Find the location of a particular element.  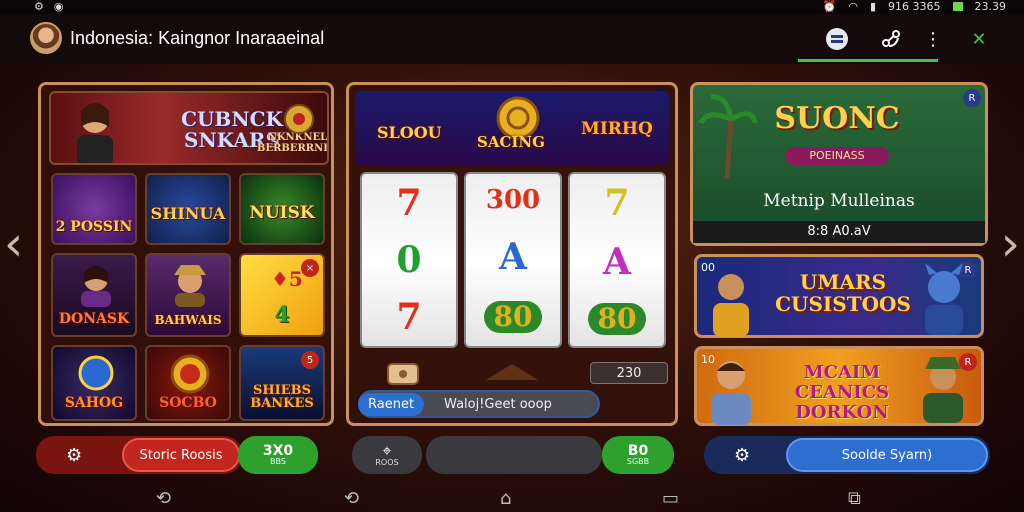

status-text: 916 3365 is located at coordinates (914, 6).